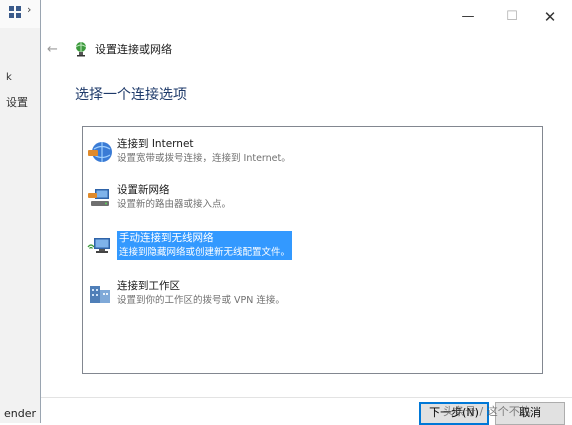  I want to click on footer-divider, so click(306, 397).